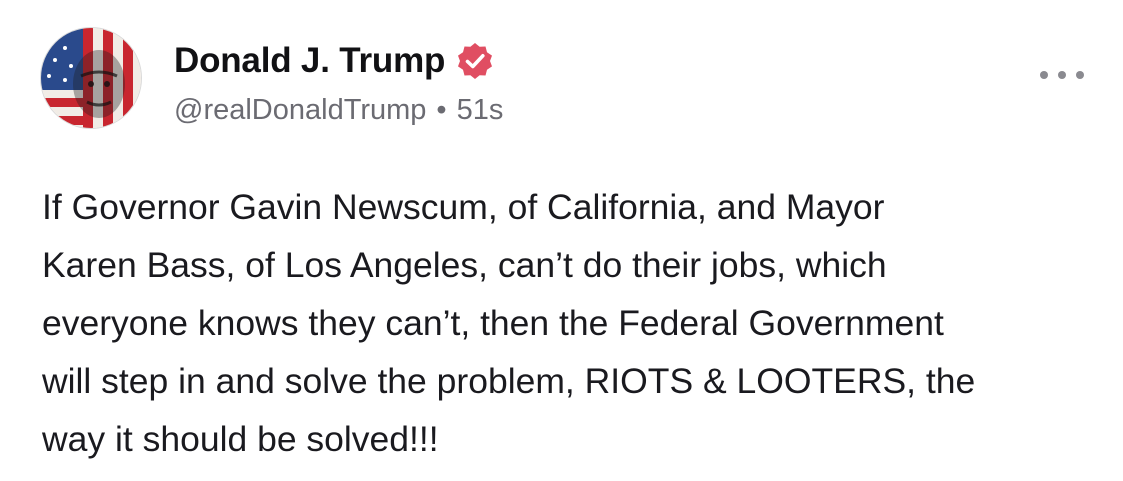 Image resolution: width=1123 pixels, height=481 pixels. I want to click on avatar-flag-portrait-icon, so click(91, 78).